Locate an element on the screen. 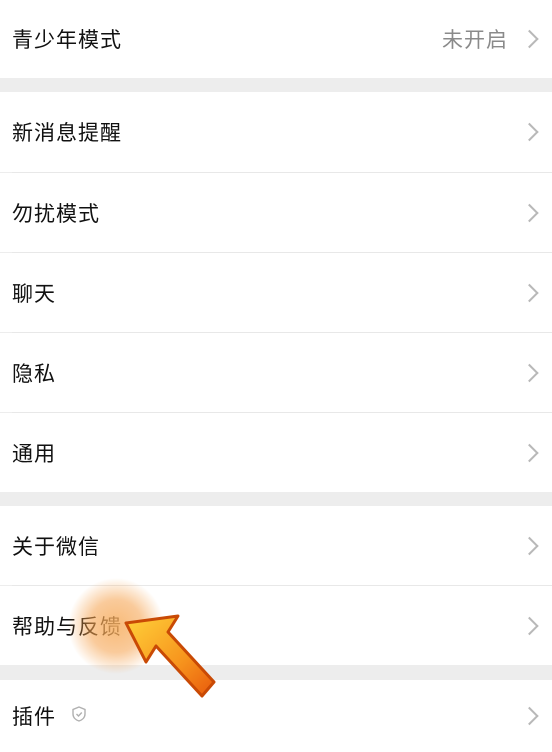 Image resolution: width=552 pixels, height=752 pixels. plugins-label: 插件 is located at coordinates (34, 717).